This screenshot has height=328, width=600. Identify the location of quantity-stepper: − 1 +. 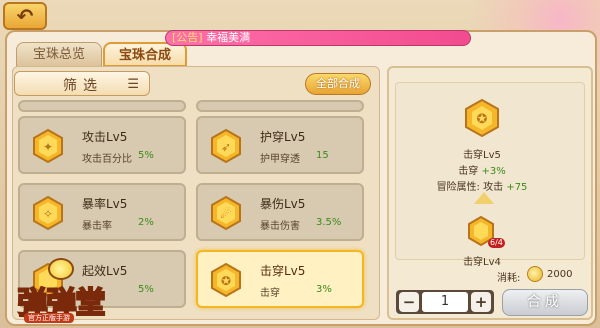
(445, 302).